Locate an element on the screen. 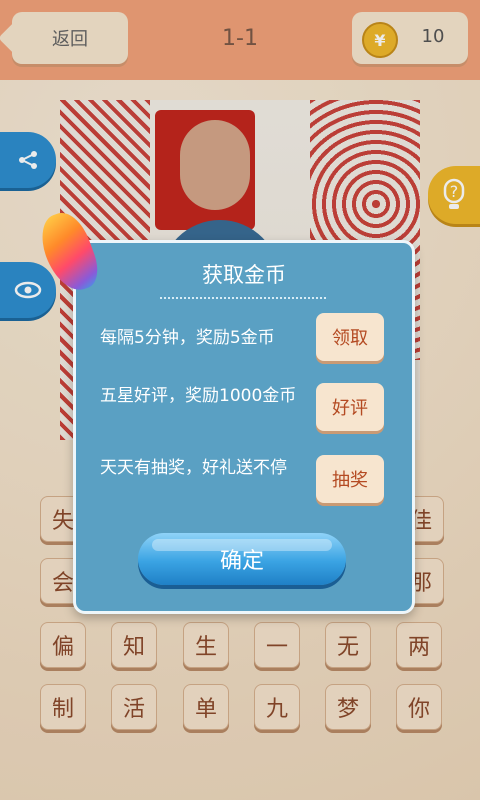 The width and height of the screenshot is (480, 800). dialog-title: 获取金币 is located at coordinates (244, 275).